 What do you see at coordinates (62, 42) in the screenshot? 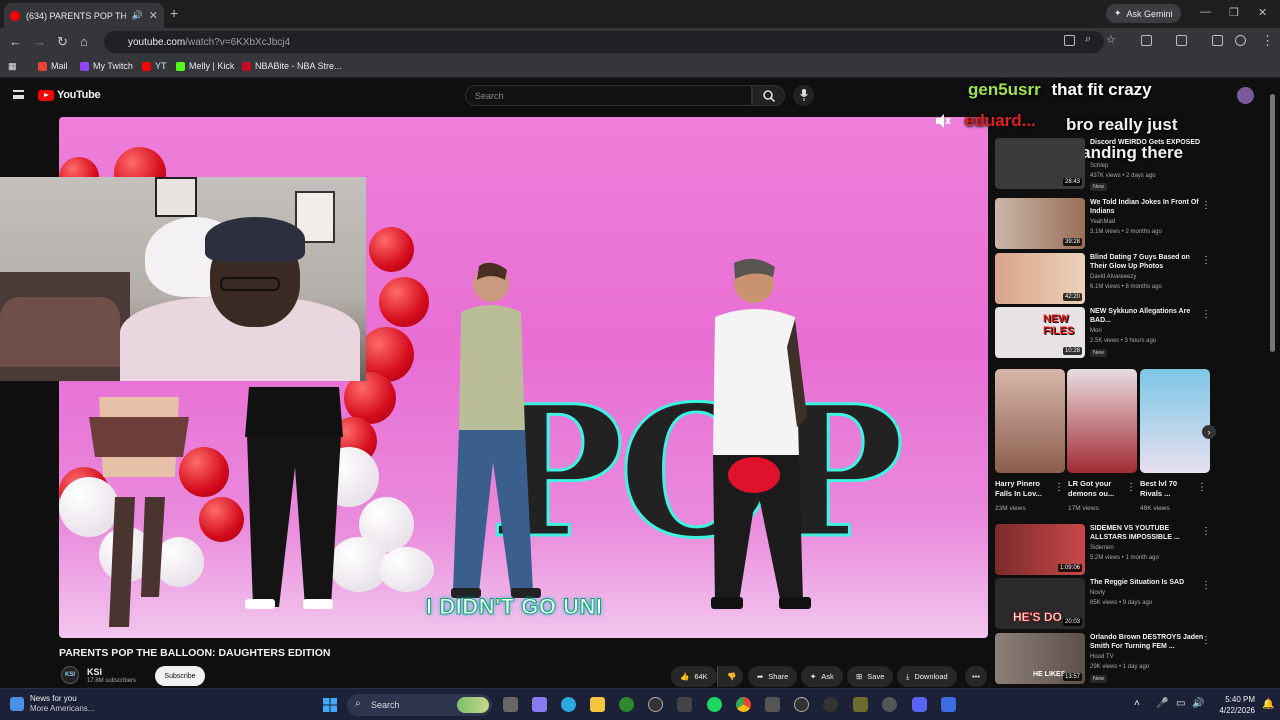
I see `reload-icon: ↻` at bounding box center [62, 42].